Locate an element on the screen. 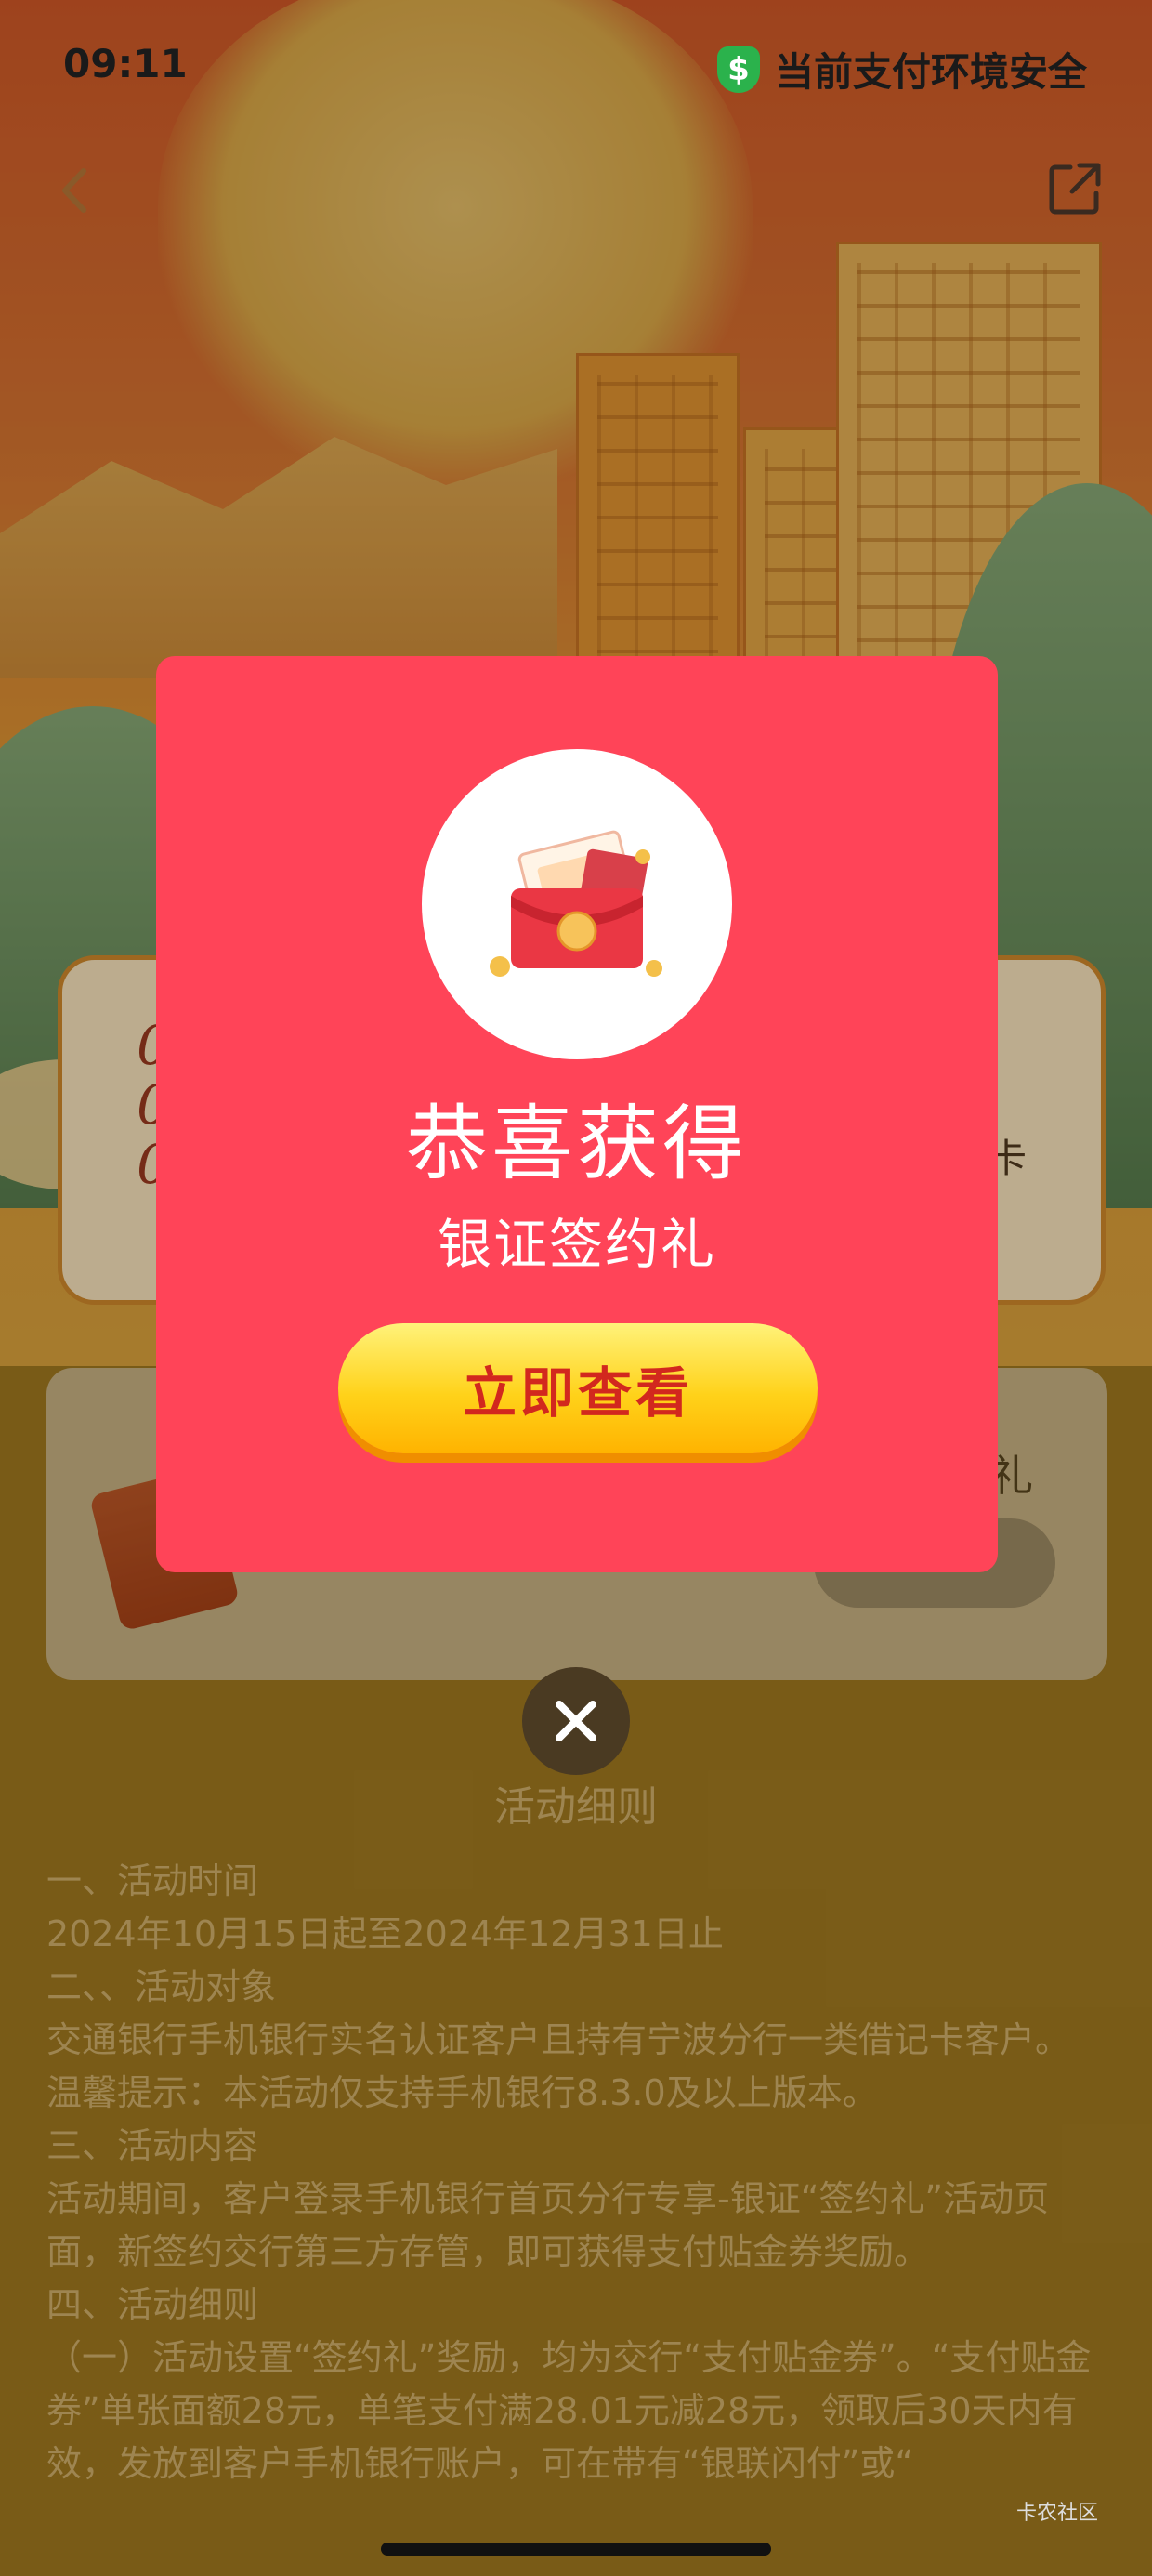 The width and height of the screenshot is (1152, 2576). share-button is located at coordinates (1074, 188).